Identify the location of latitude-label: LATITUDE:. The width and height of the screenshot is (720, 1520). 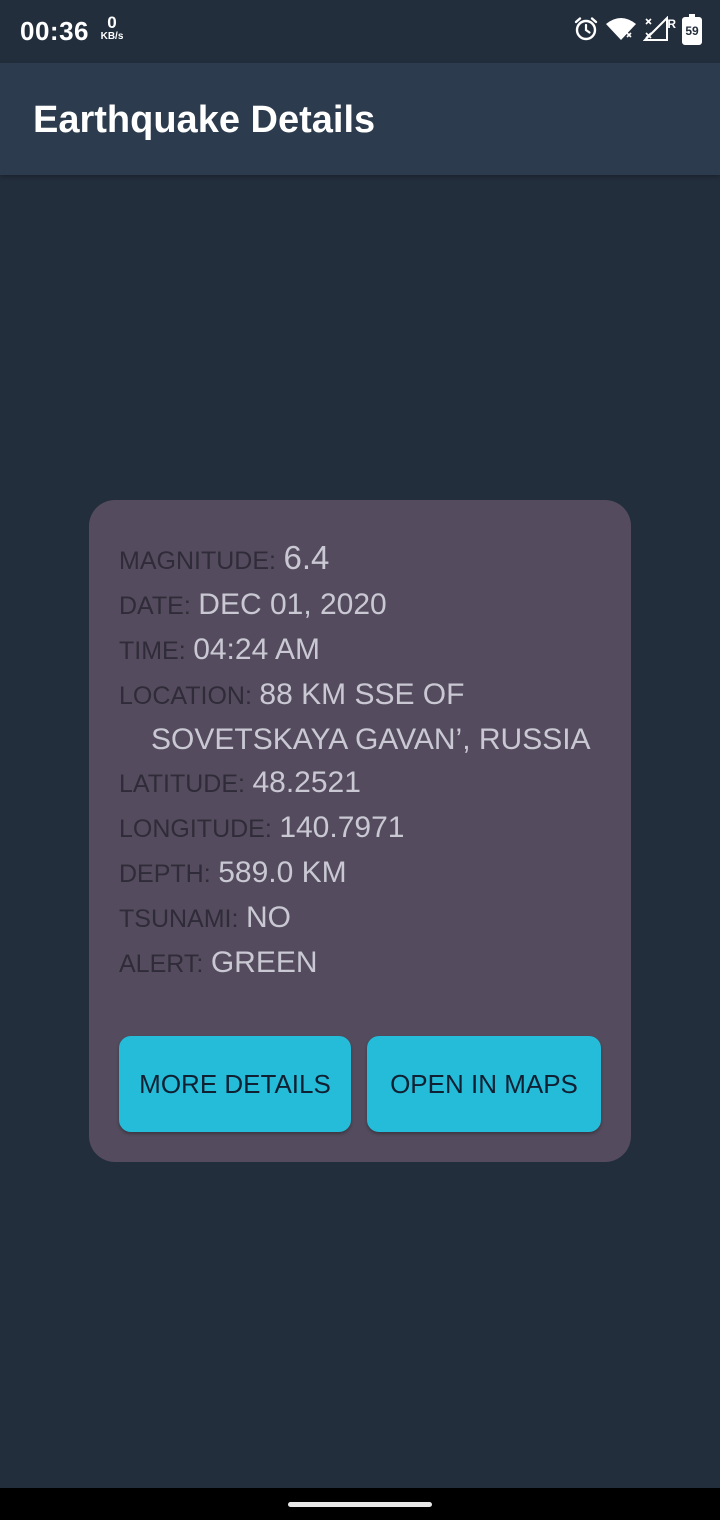
(182, 784).